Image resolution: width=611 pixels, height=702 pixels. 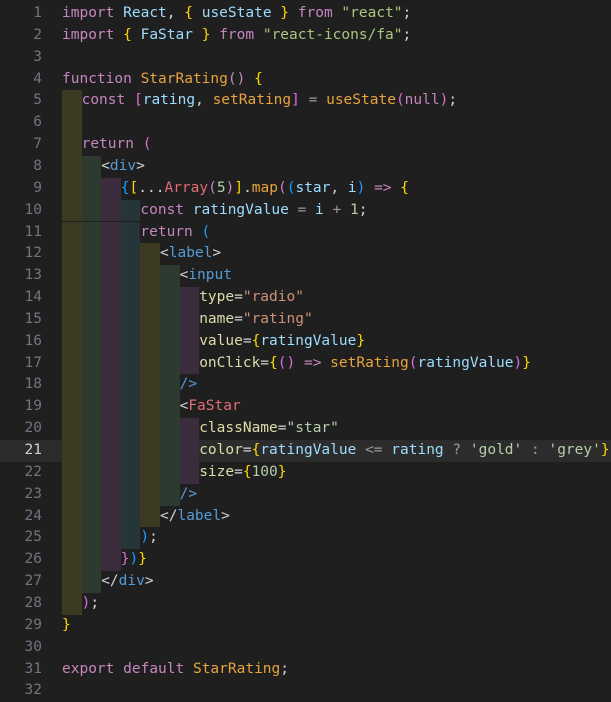 I want to click on code-line: 25);, so click(x=305, y=538).